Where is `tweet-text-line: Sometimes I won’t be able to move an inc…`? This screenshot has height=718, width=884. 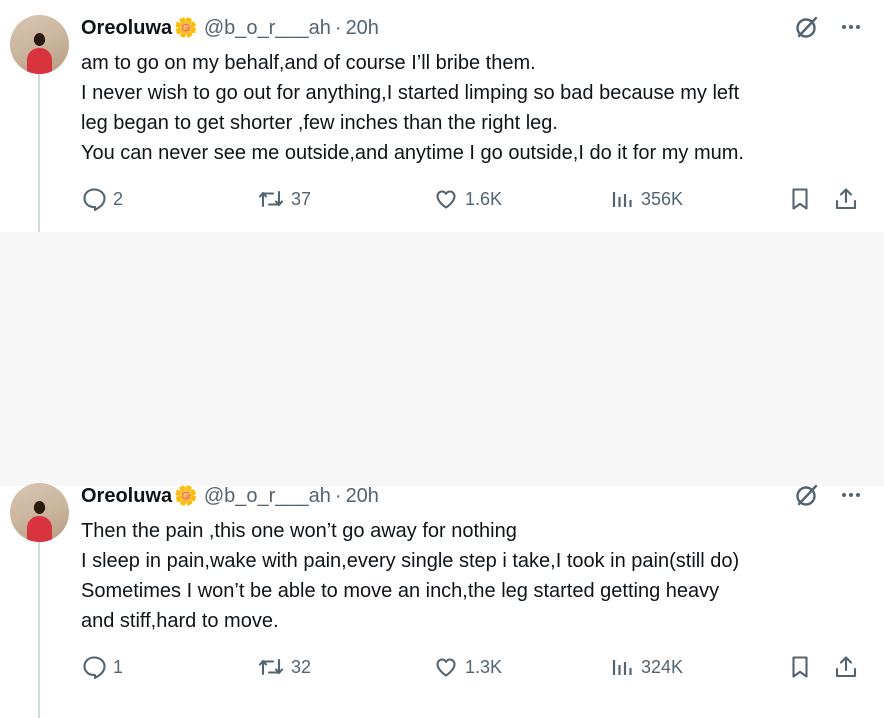
tweet-text-line: Sometimes I won’t be able to move an inc… is located at coordinates (400, 591).